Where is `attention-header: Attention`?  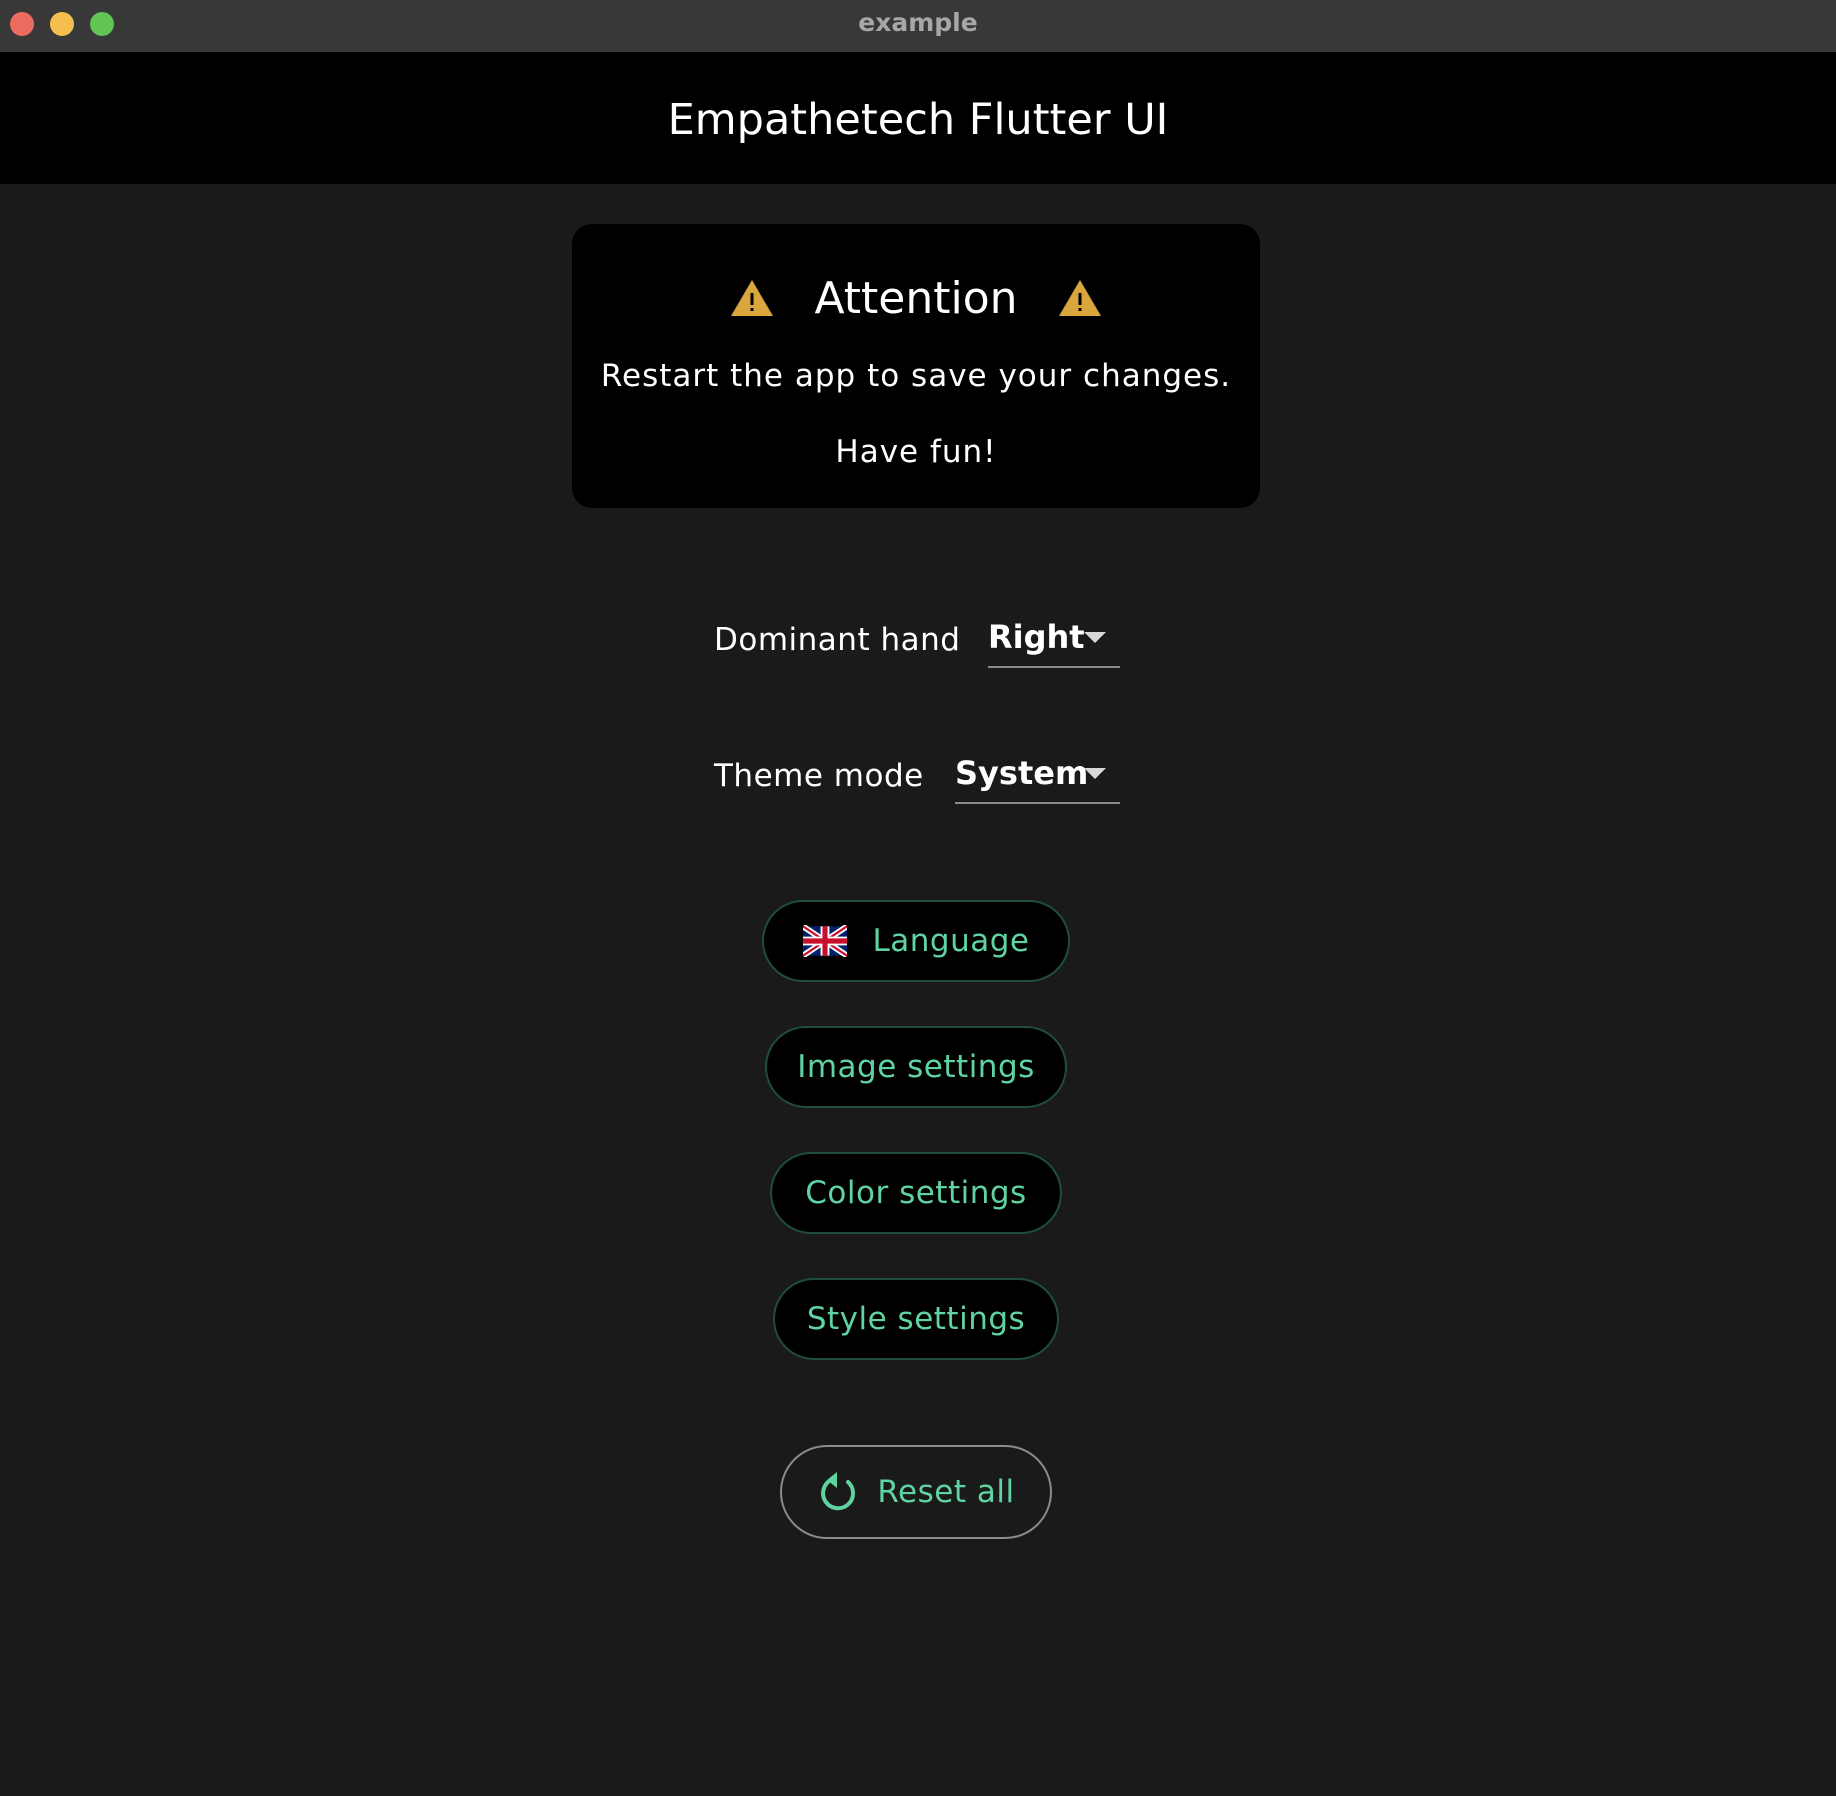
attention-header: Attention is located at coordinates (916, 298).